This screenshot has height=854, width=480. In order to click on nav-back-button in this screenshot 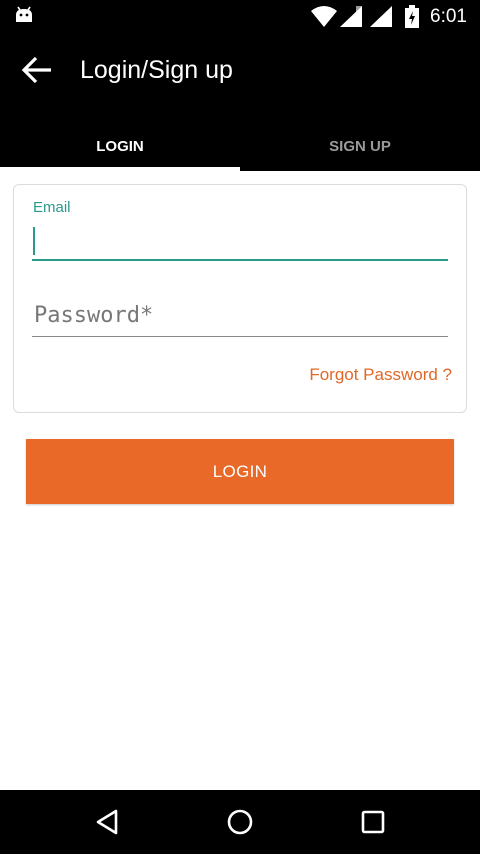, I will do `click(107, 822)`.